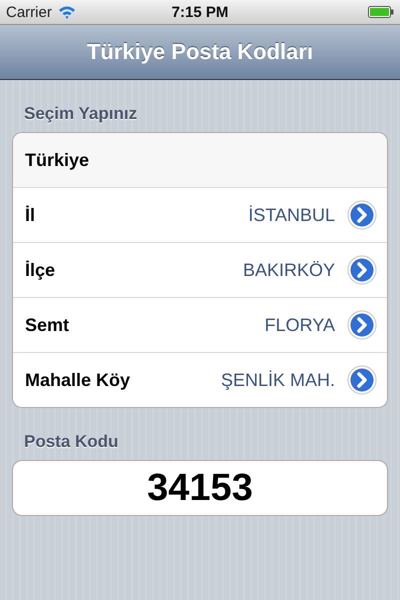  I want to click on postal-code: 34153, so click(200, 488).